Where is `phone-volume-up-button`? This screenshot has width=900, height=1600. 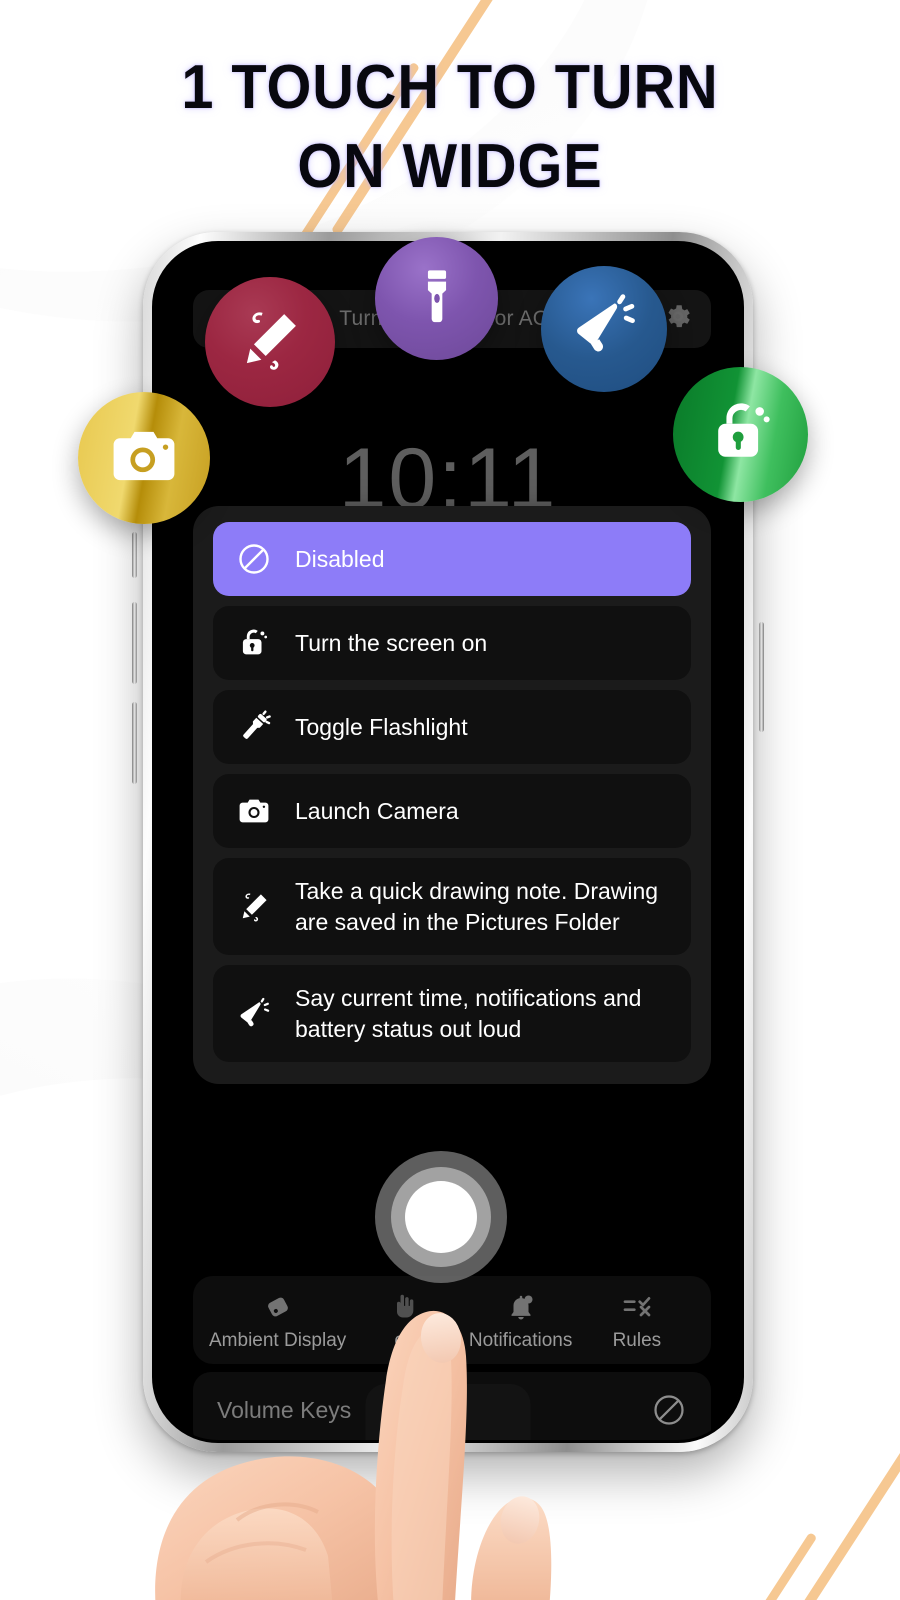 phone-volume-up-button is located at coordinates (134, 643).